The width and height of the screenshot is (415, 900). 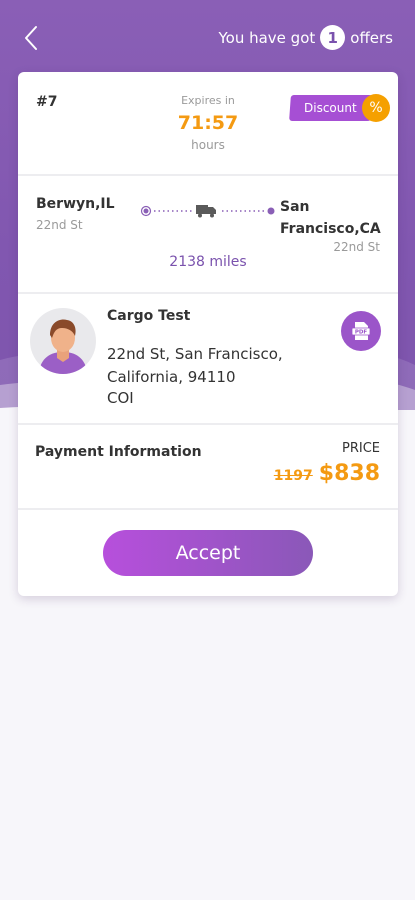 I want to click on order-id: #7, so click(x=47, y=102).